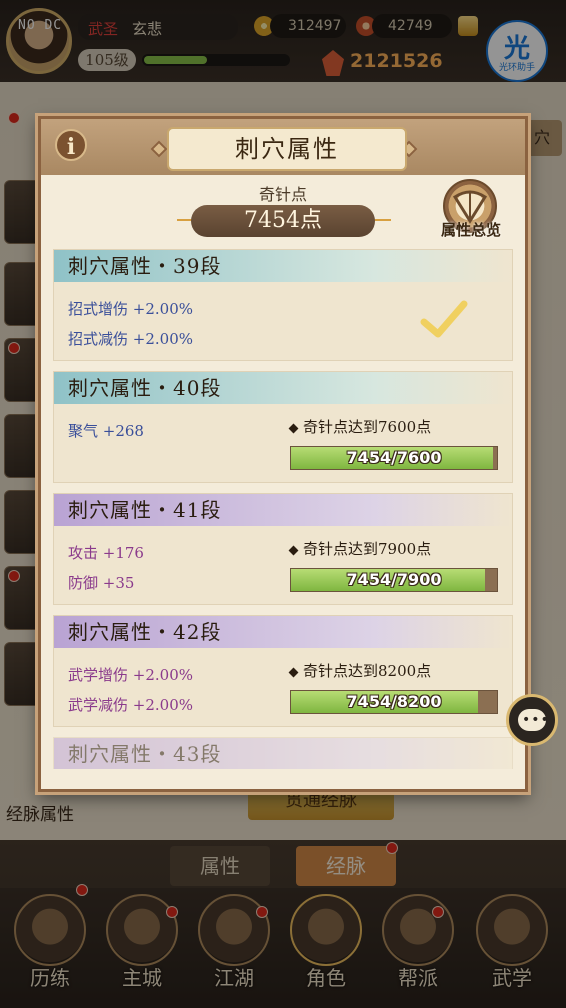 The image size is (566, 1008). I want to click on tier-title: 刺穴属性・41段, so click(283, 510).